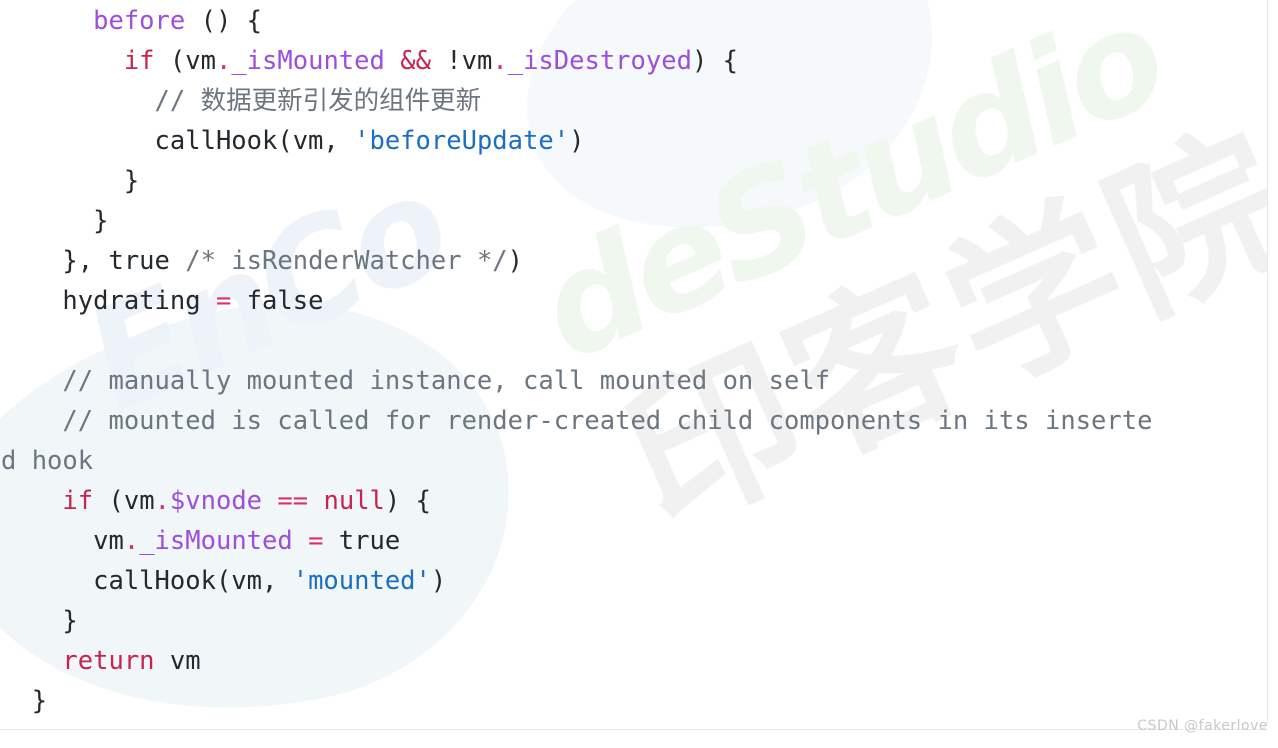 This screenshot has height=748, width=1278. Describe the element at coordinates (634, 461) in the screenshot. I see `code-line: d hook` at that location.